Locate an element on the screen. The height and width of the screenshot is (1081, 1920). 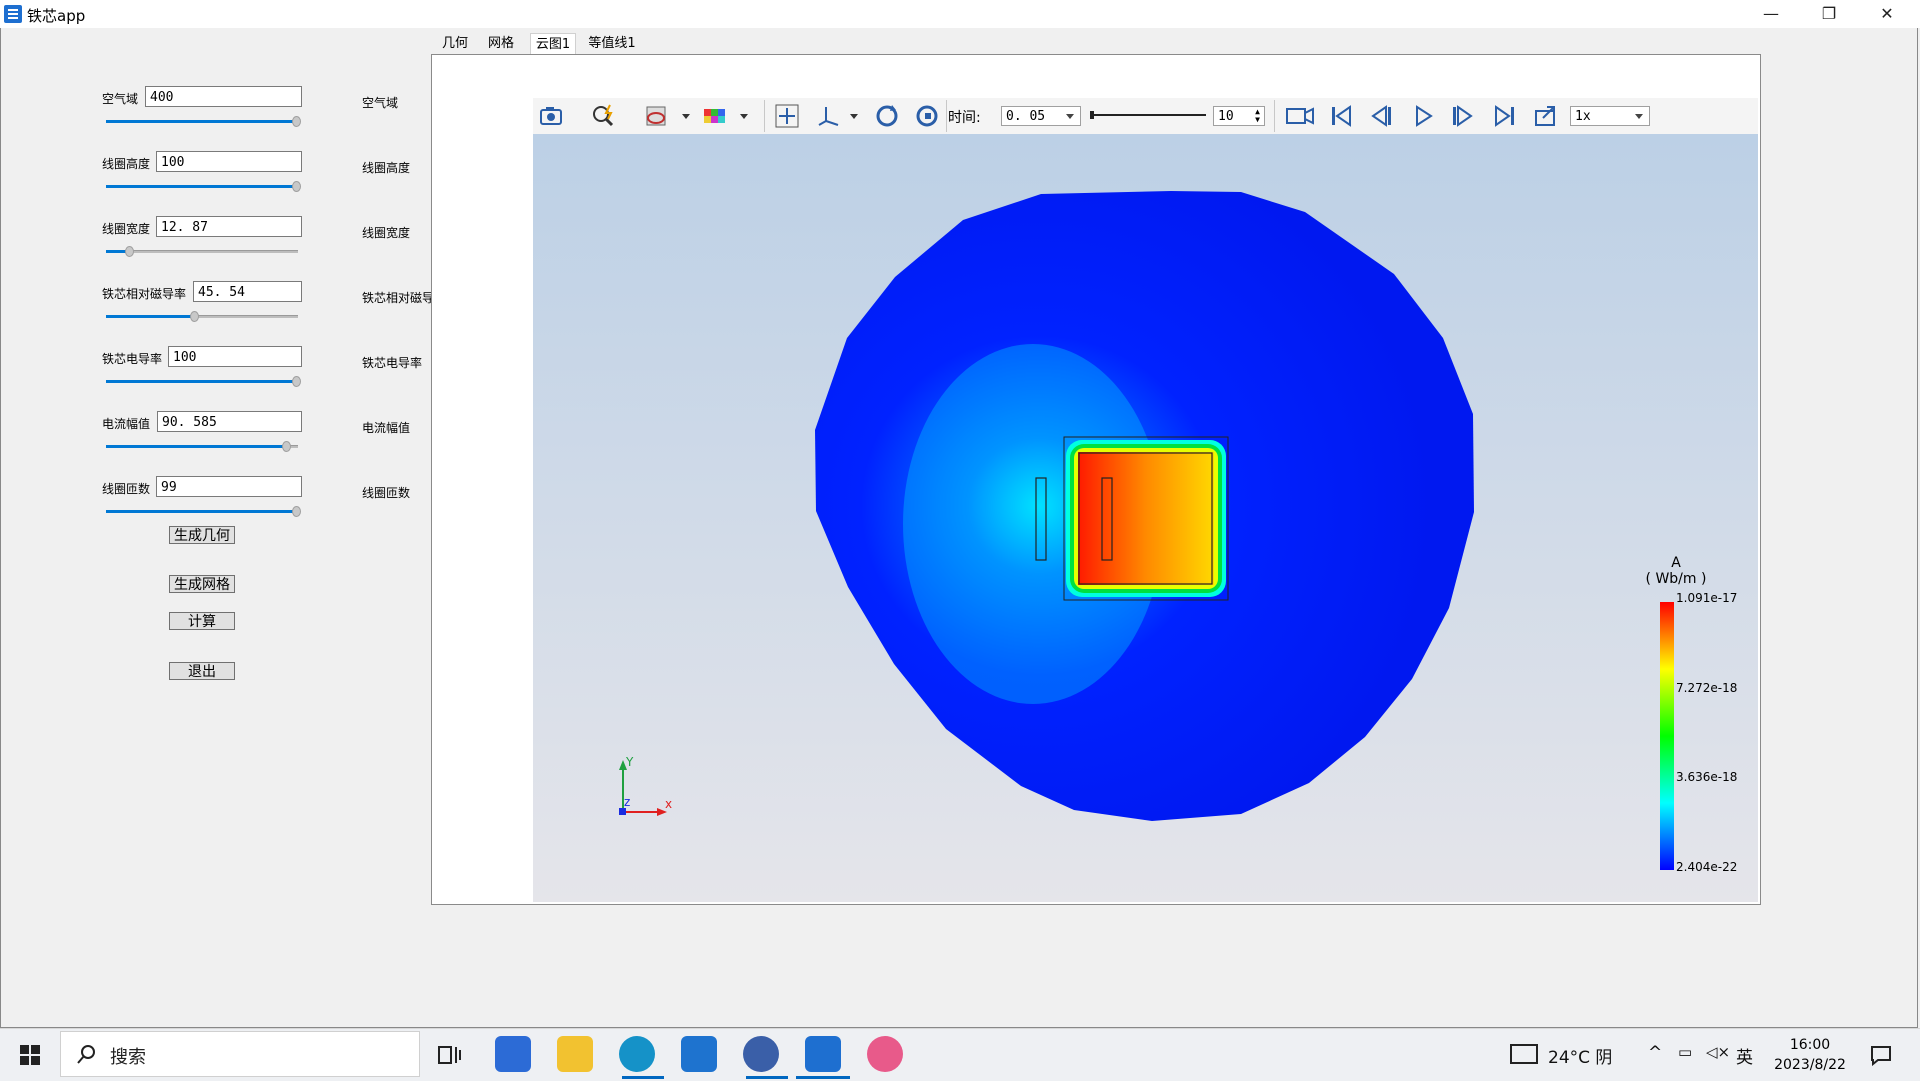
frame-slider-handle is located at coordinates (1092, 115).